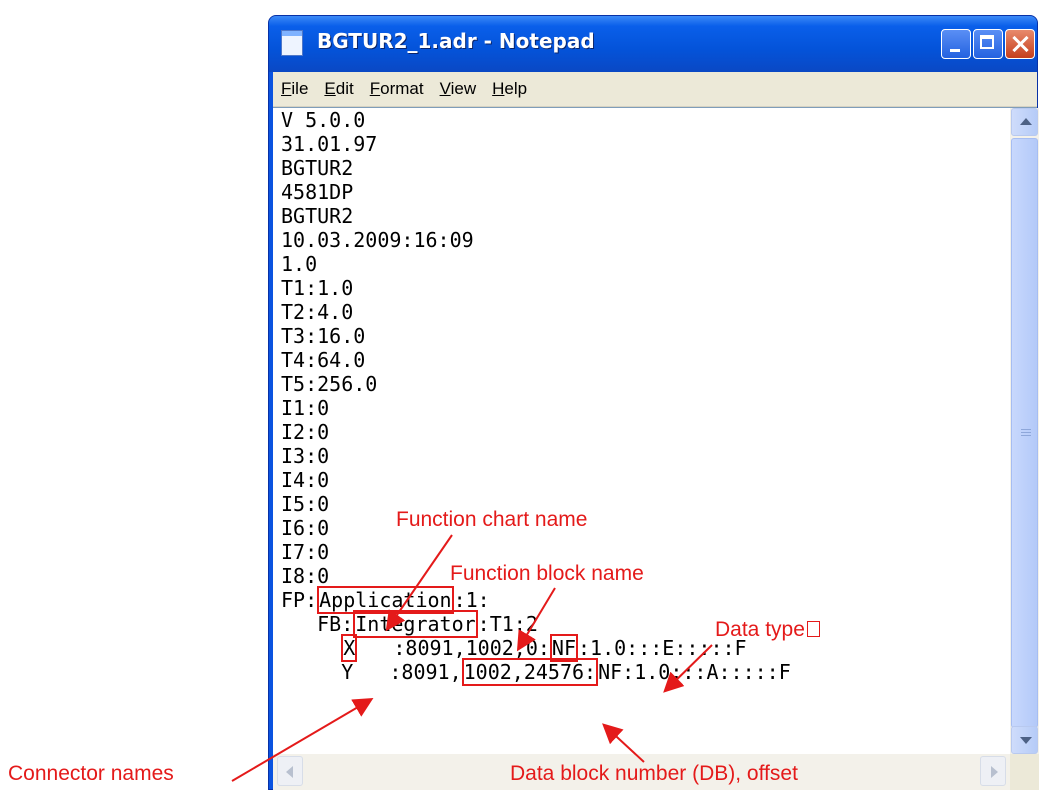 This screenshot has width=1039, height=791. I want to click on left-arrow-icon, so click(289, 772).